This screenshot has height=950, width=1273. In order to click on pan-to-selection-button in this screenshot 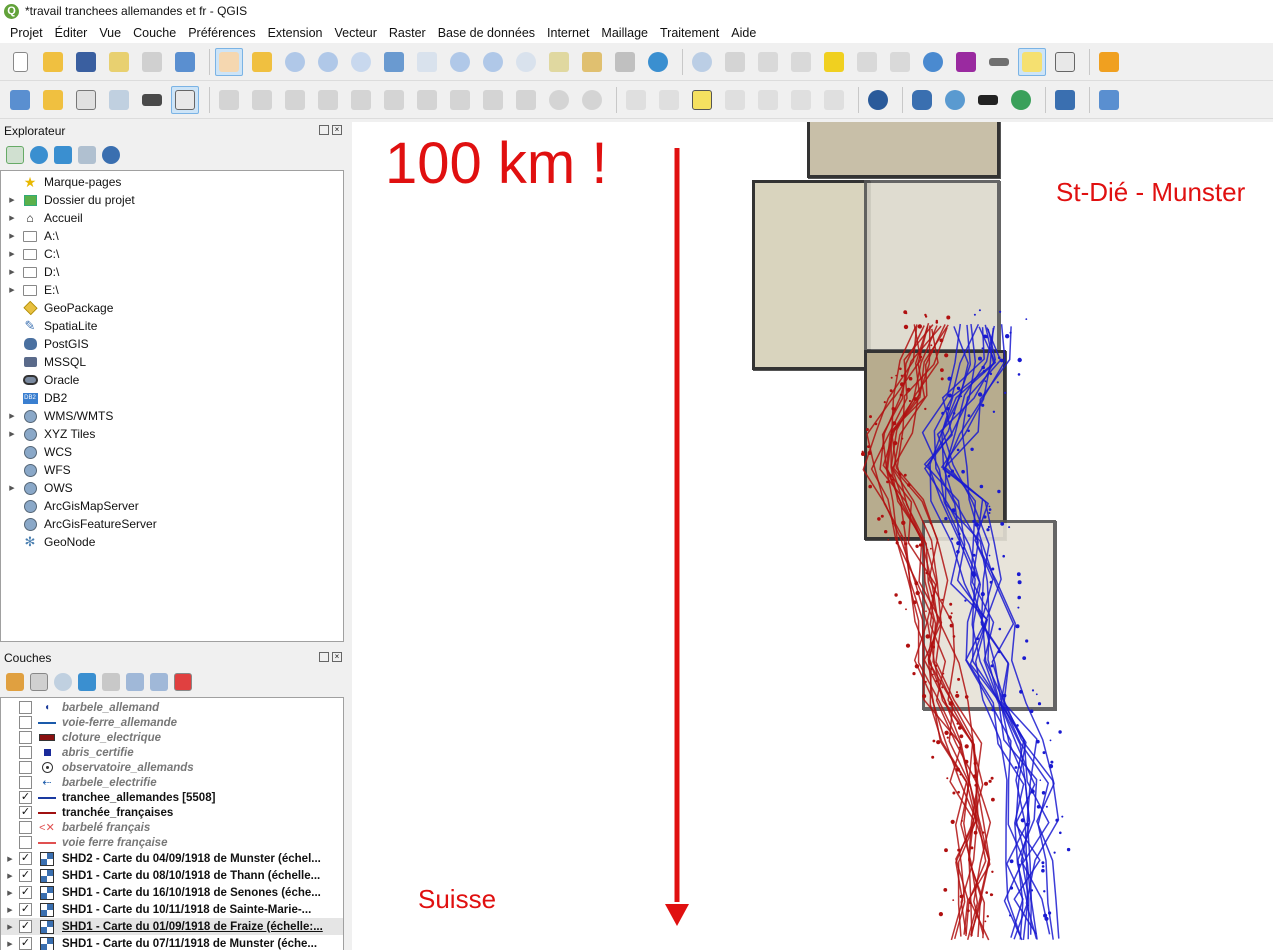, I will do `click(262, 62)`.